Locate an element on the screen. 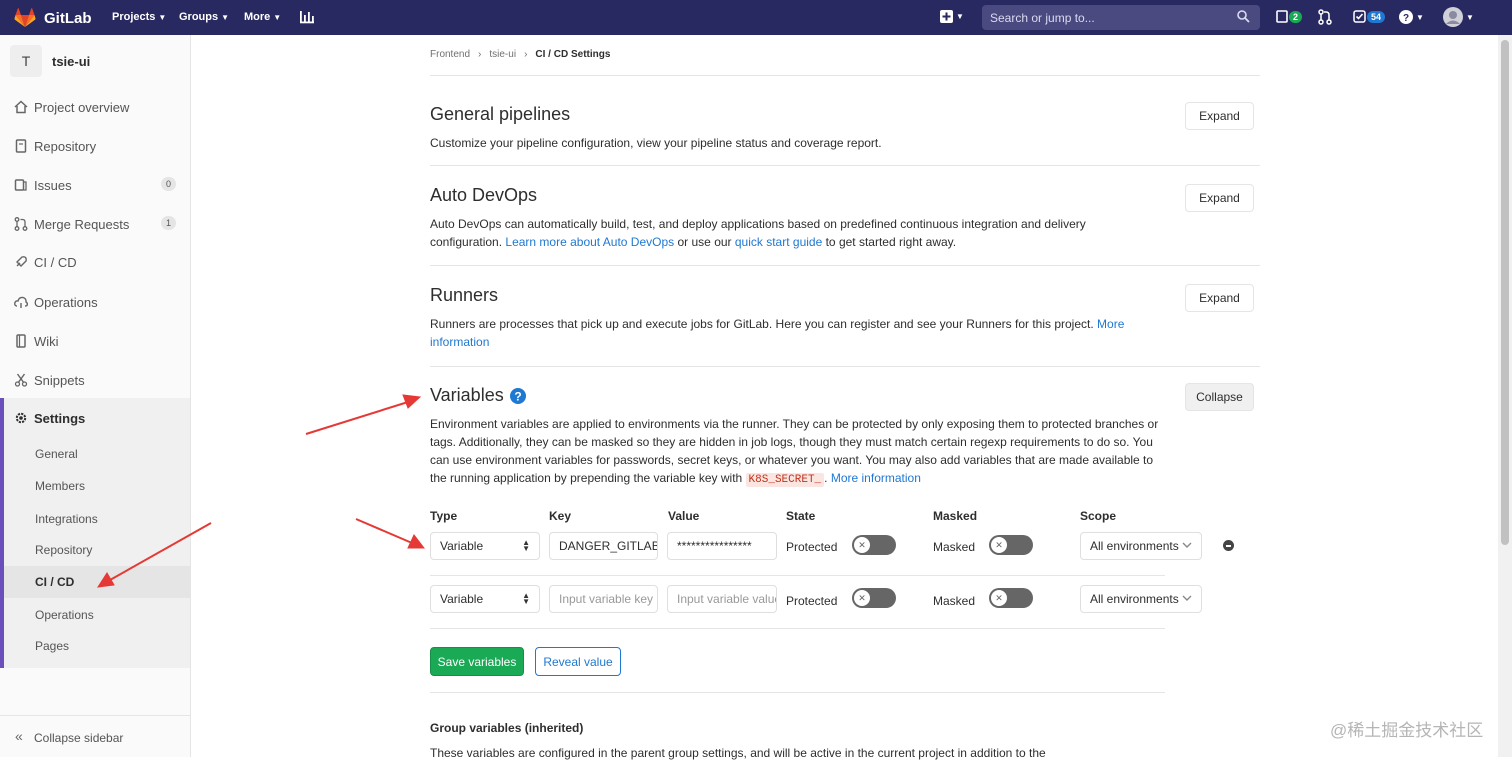 Image resolution: width=1512 pixels, height=762 pixels. scrollbar-thumb is located at coordinates (1505, 292).